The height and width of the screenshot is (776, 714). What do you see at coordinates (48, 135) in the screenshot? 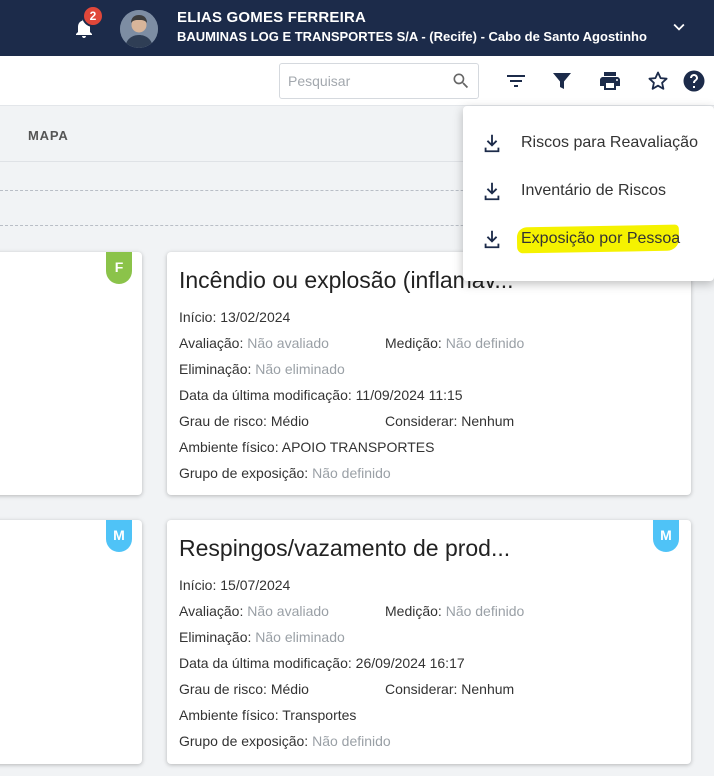
I see `tab-mapa: MAPA` at bounding box center [48, 135].